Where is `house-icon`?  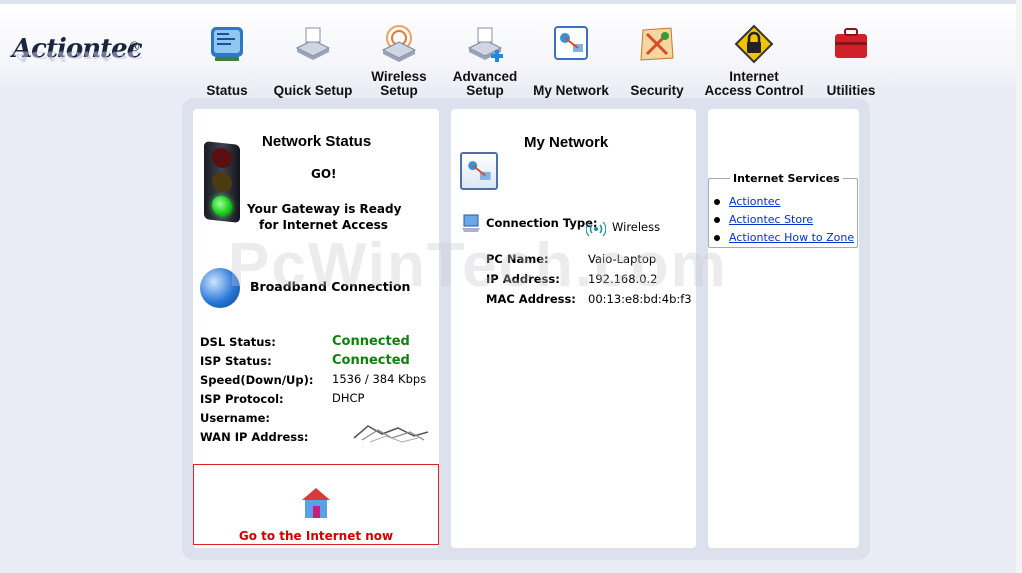 house-icon is located at coordinates (316, 502).